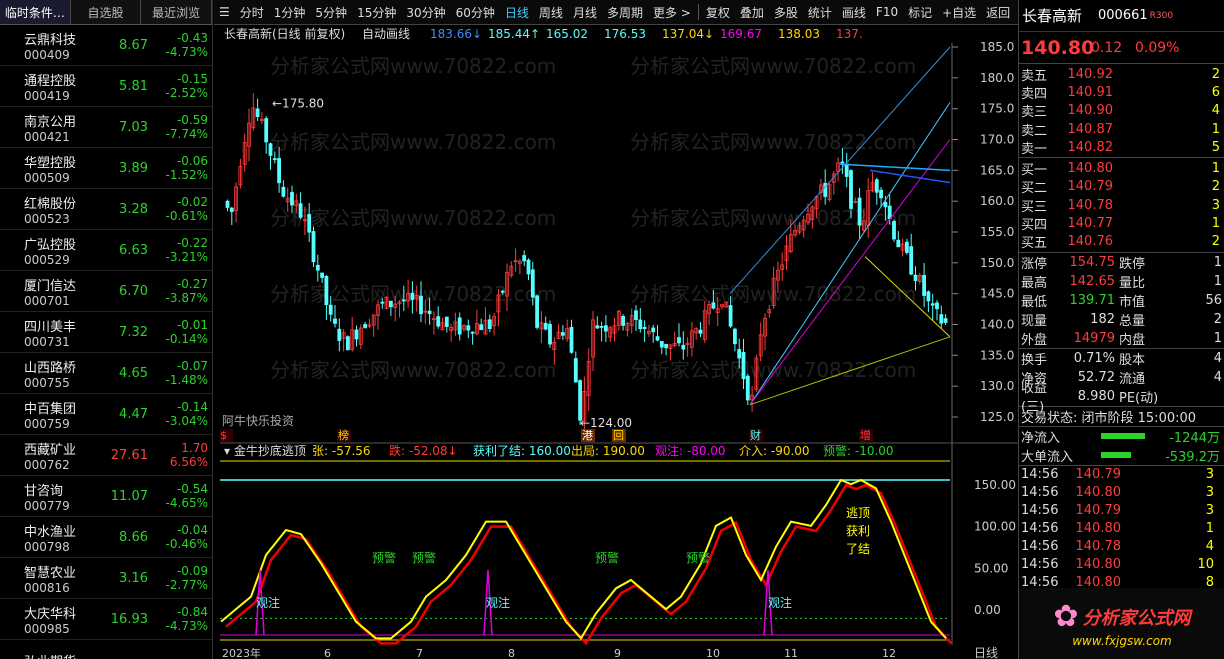  I want to click on stock-row: 广弘控股 000529 6.63 -0.22 -3.21%, so click(106, 250).